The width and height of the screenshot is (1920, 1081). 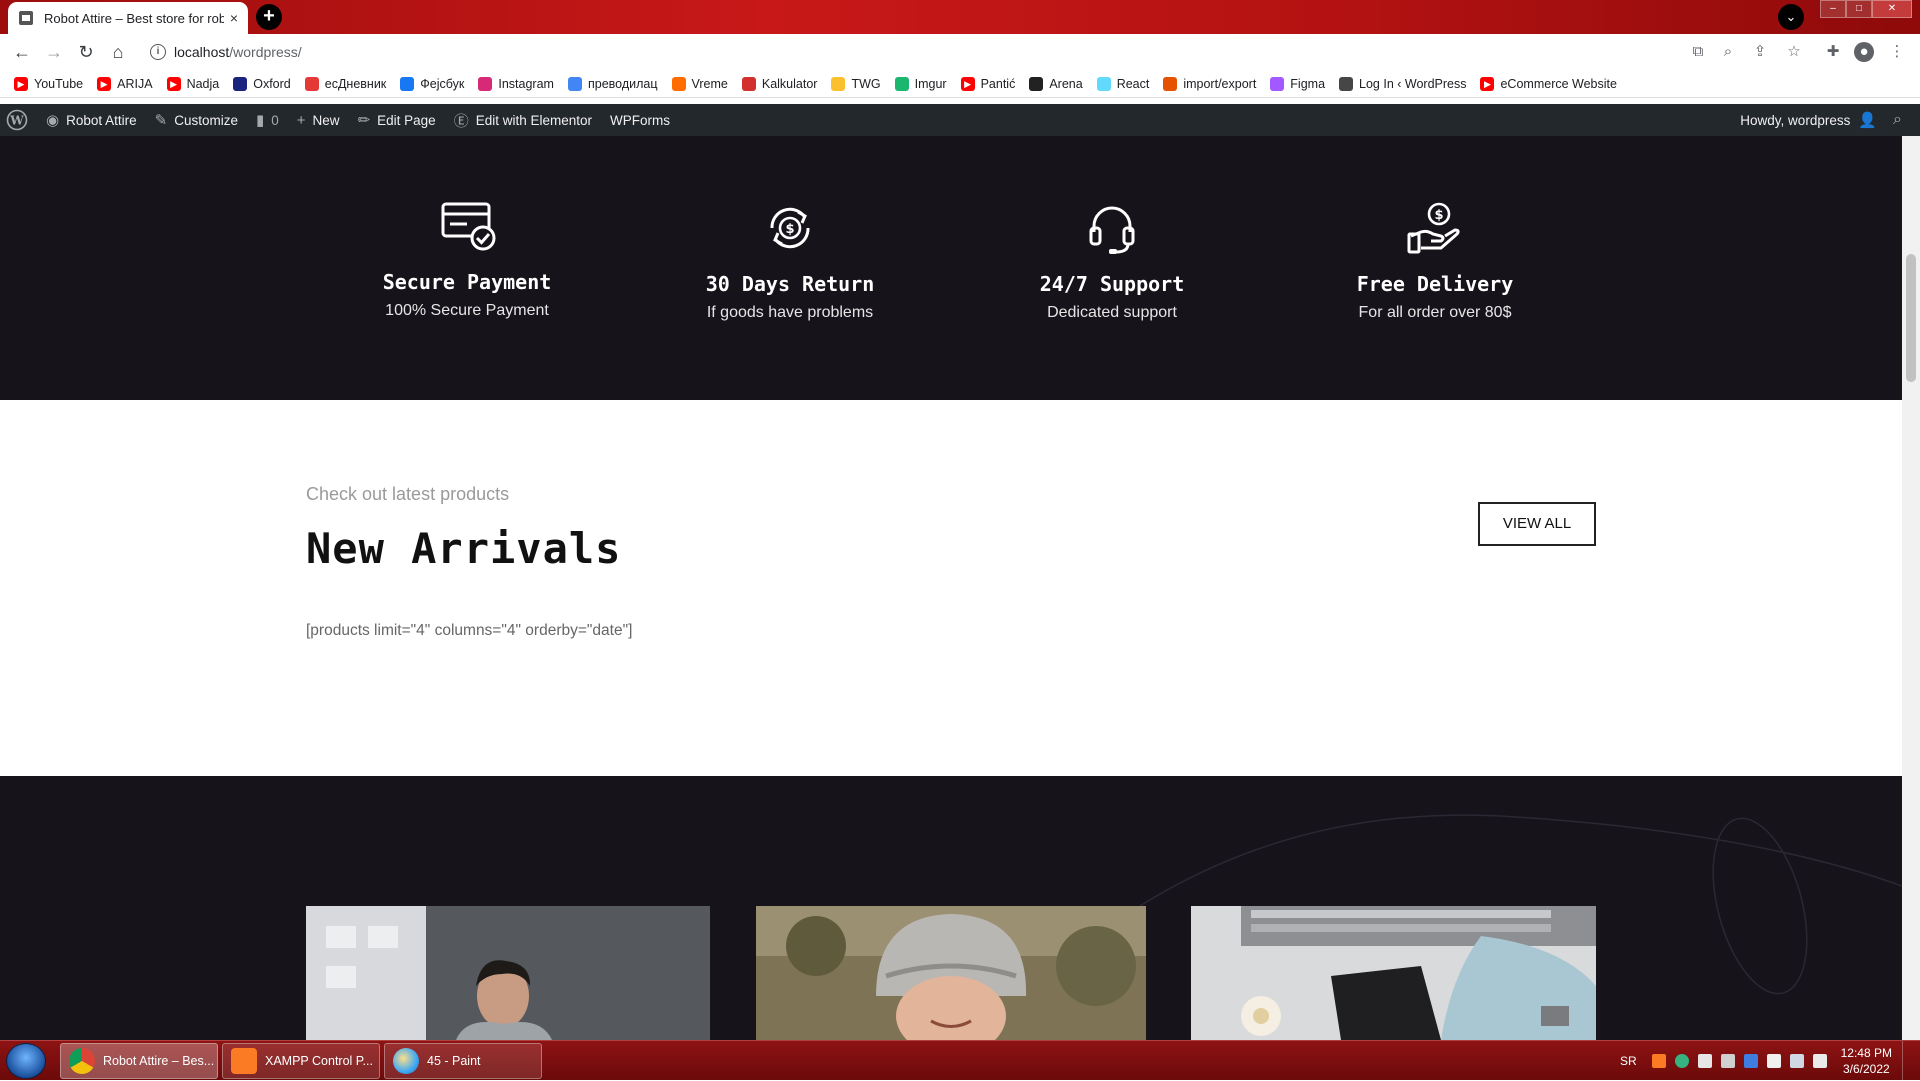 What do you see at coordinates (125, 83) in the screenshot?
I see `bookmark-item: ▶ ARIJA` at bounding box center [125, 83].